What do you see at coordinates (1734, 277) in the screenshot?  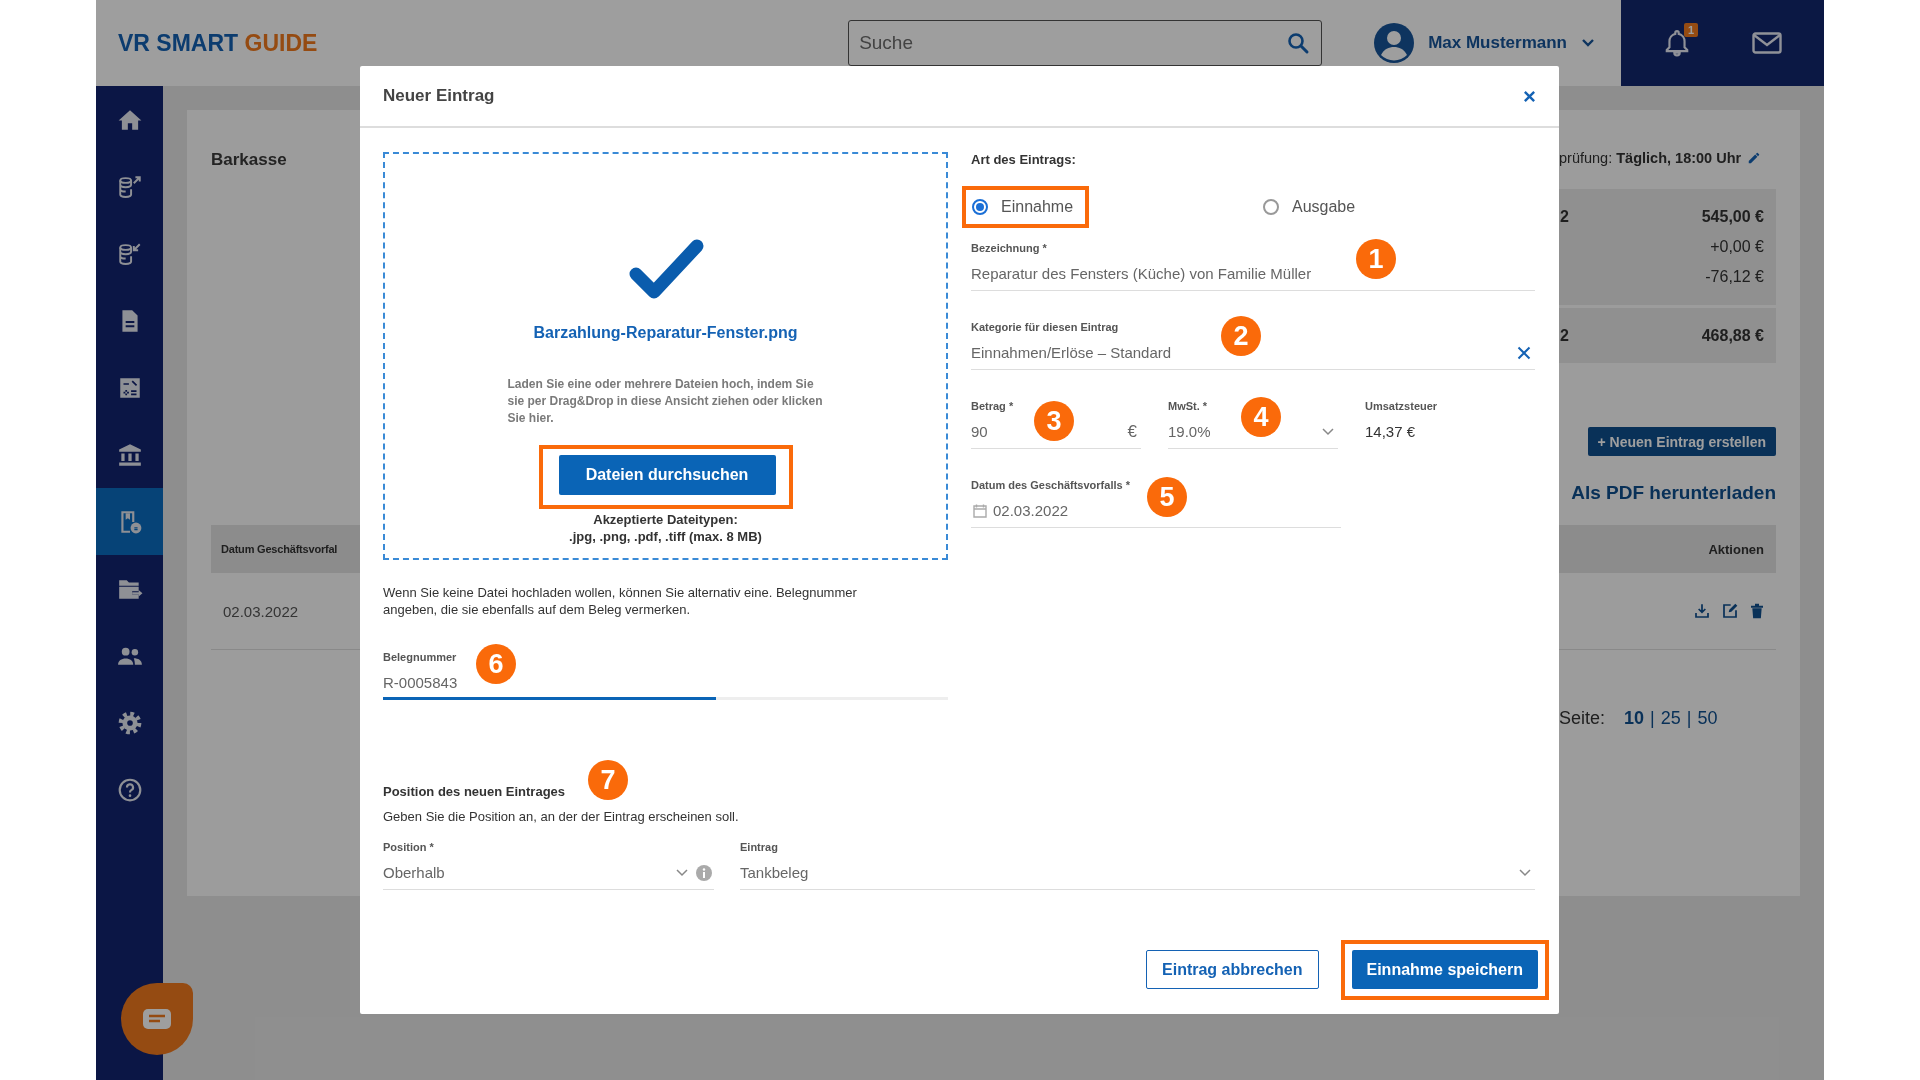 I see `summary-amount: -76,12 €` at bounding box center [1734, 277].